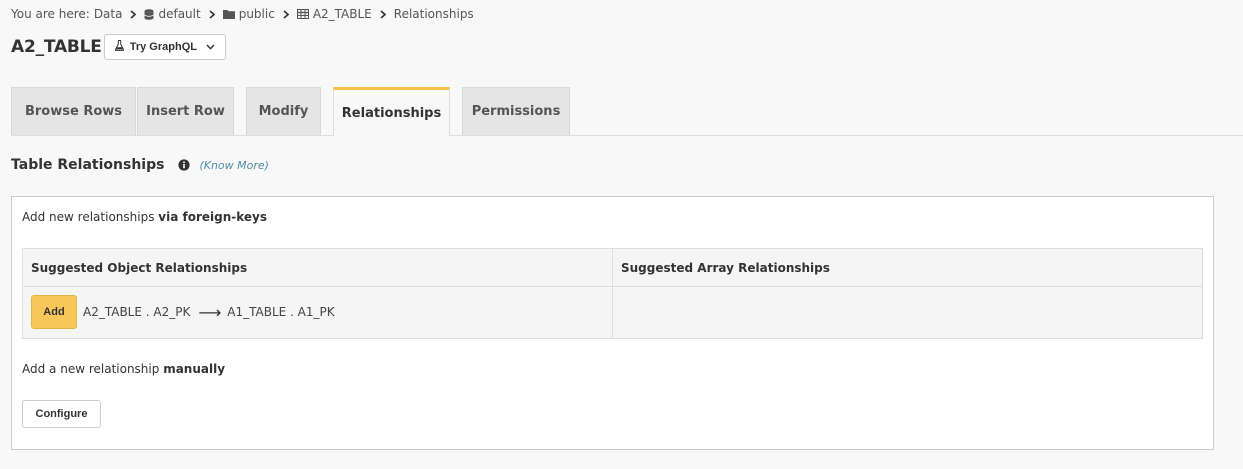 The height and width of the screenshot is (469, 1243). Describe the element at coordinates (281, 312) in the screenshot. I see `relationship-to: A1_TABLE . A1_PK` at that location.